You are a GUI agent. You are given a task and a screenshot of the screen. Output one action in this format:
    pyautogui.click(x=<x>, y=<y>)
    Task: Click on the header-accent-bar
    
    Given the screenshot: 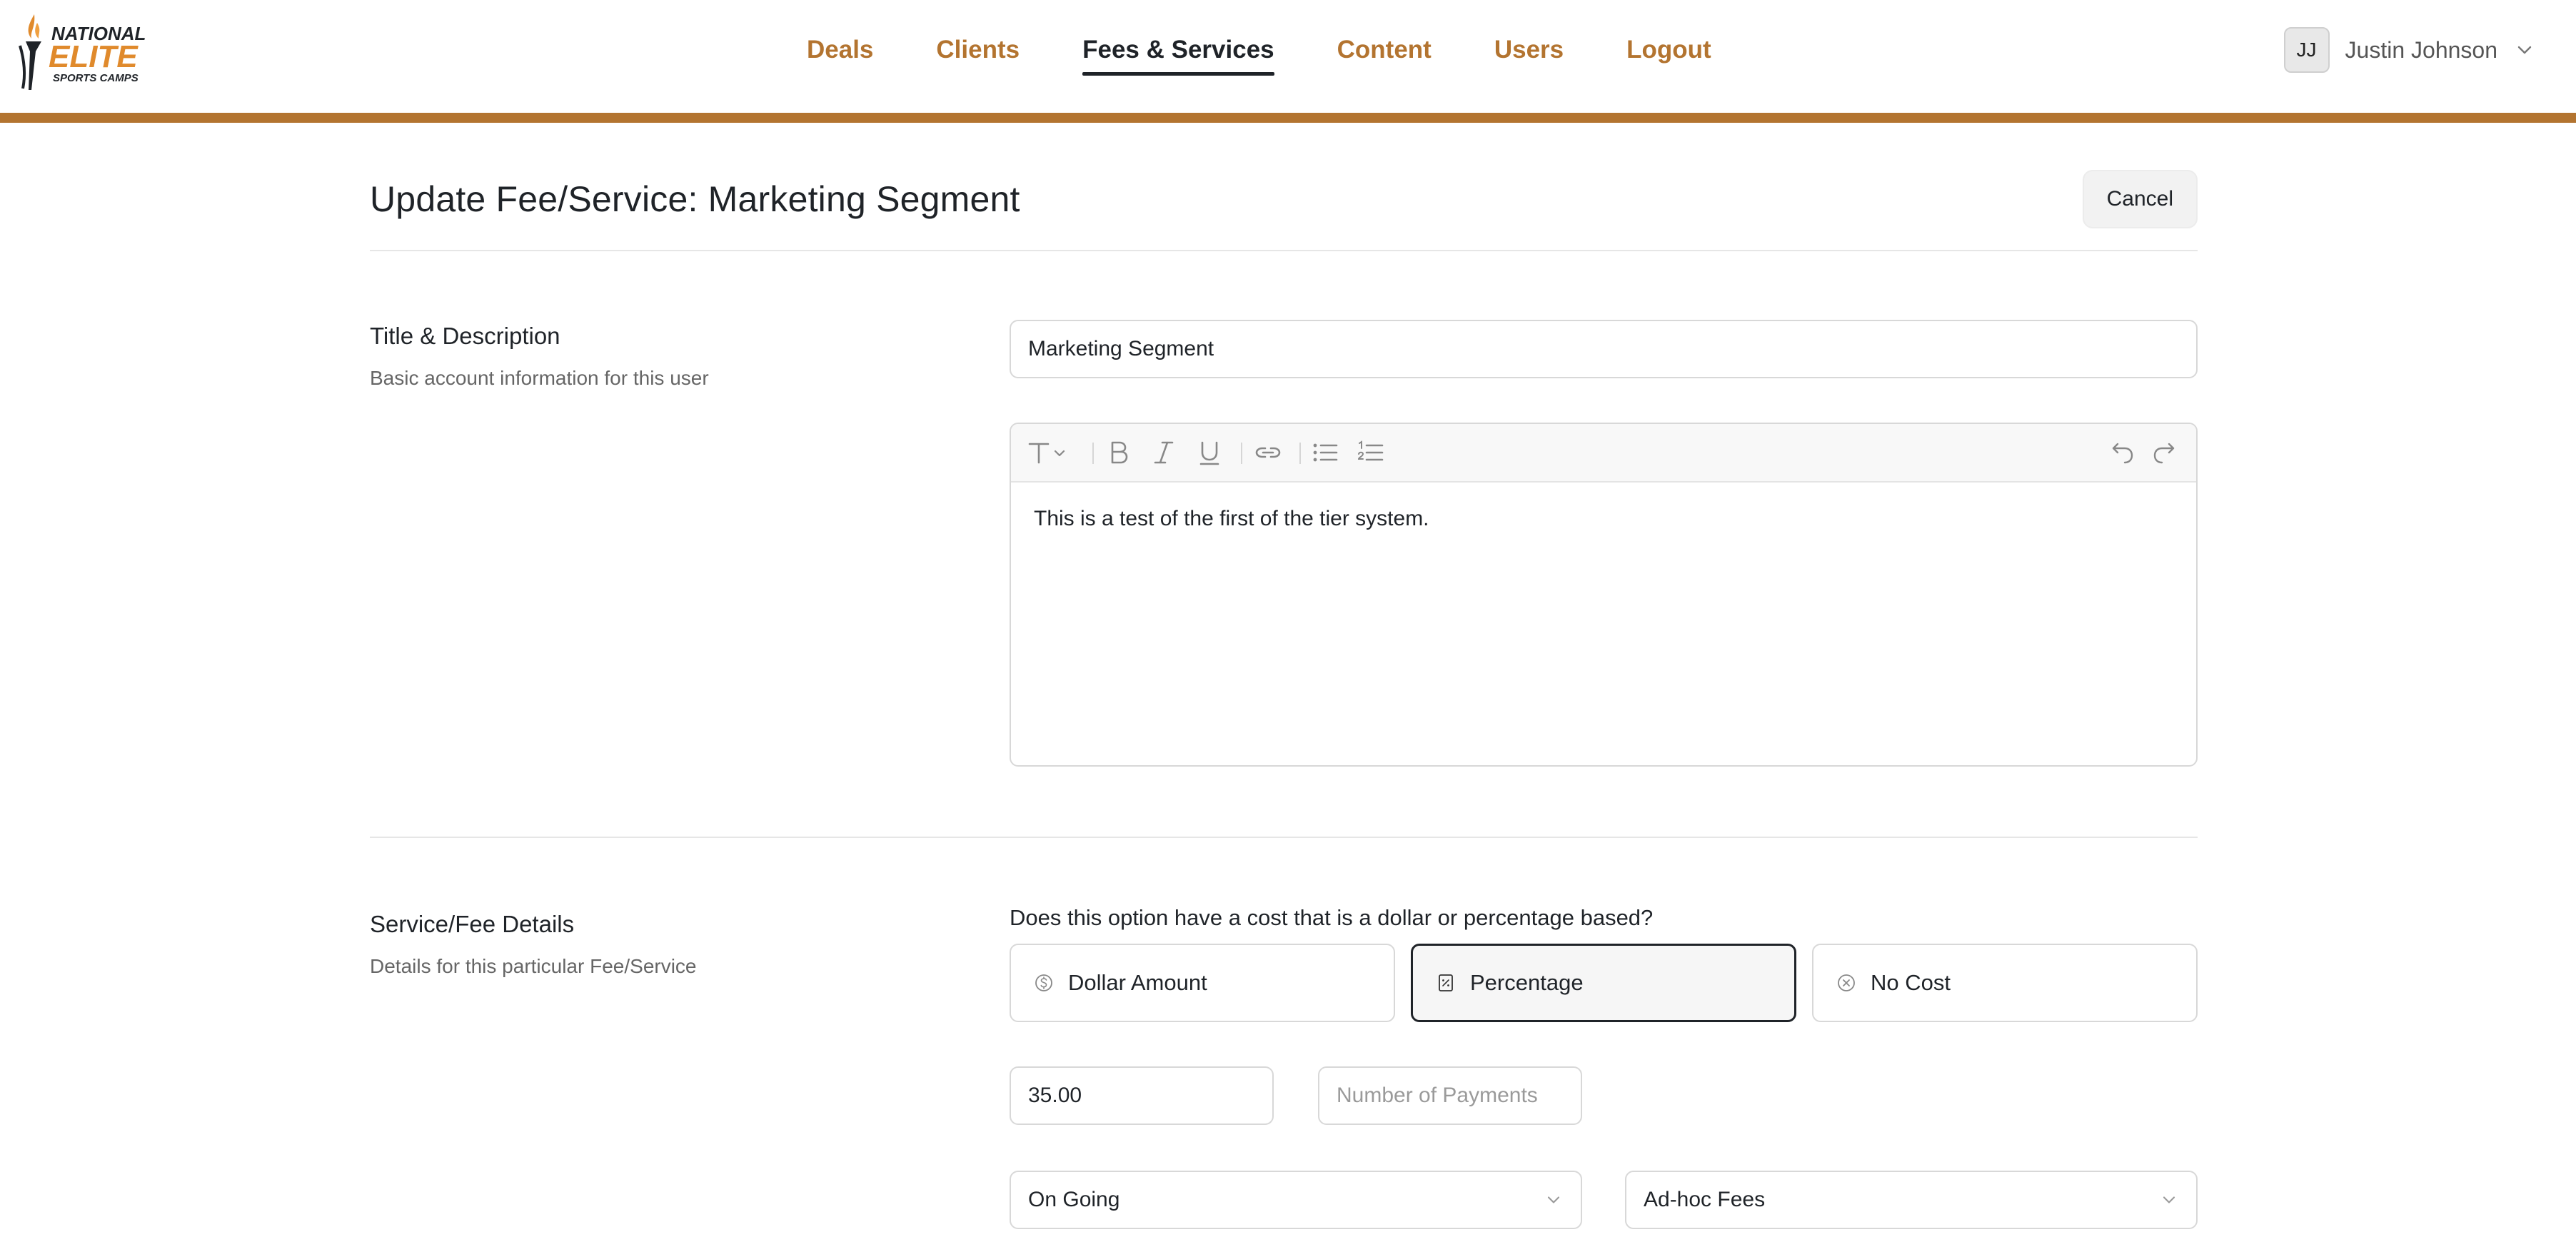 What is the action you would take?
    pyautogui.click(x=1288, y=118)
    